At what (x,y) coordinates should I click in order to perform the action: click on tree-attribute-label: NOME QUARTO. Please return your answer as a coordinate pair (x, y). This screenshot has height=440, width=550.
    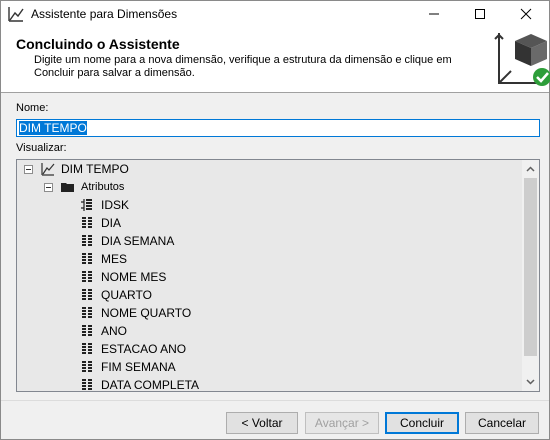
    Looking at the image, I should click on (146, 313).